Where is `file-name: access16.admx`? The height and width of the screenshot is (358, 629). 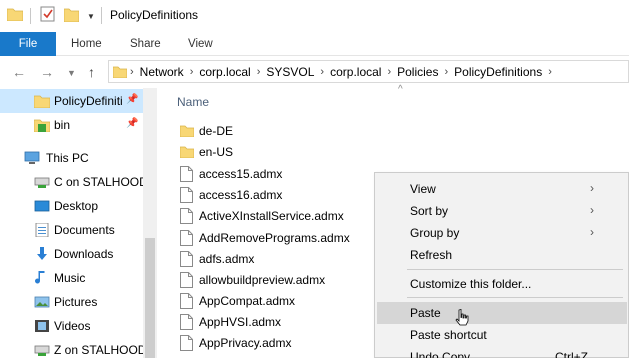 file-name: access16.admx is located at coordinates (241, 195).